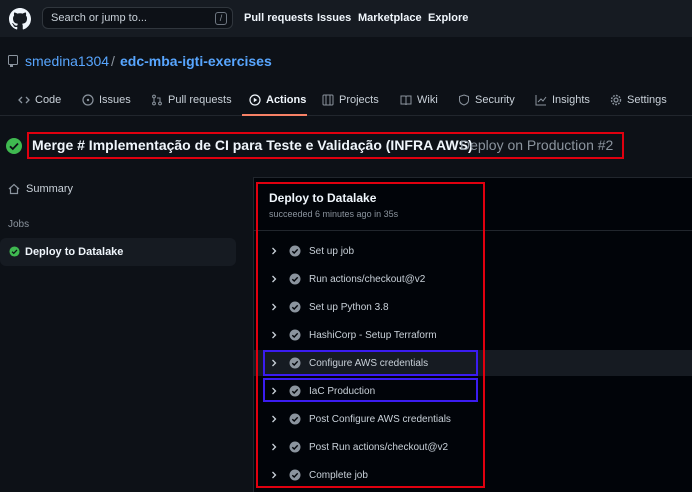  I want to click on sidebar-jobs-heading: Jobs, so click(19, 224).